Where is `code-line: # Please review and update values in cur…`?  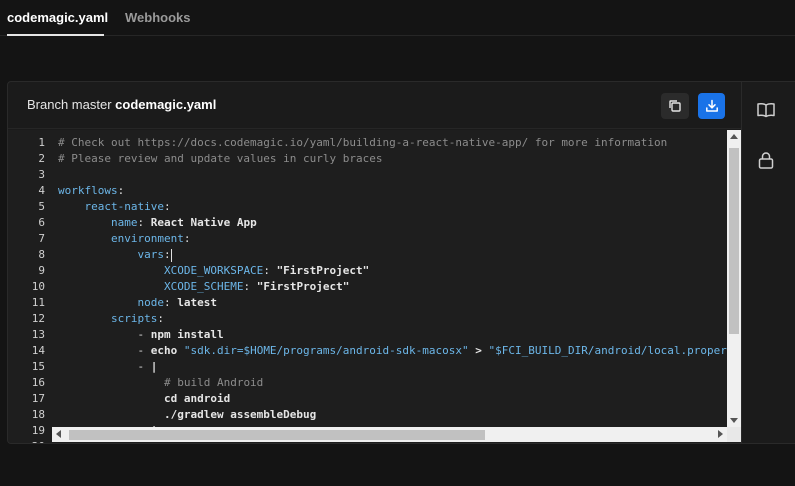
code-line: # Please review and update values in cur… is located at coordinates (220, 158).